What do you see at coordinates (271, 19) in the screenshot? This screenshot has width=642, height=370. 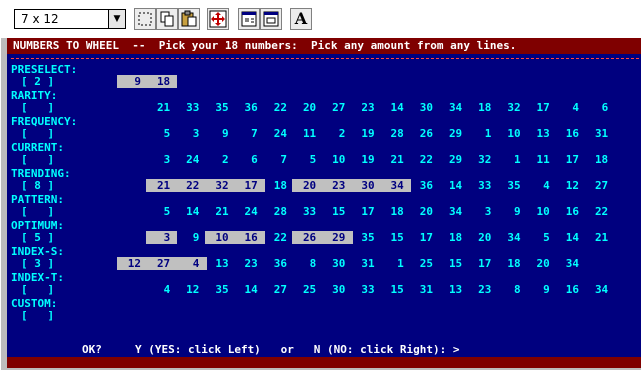 I see `background-button` at bounding box center [271, 19].